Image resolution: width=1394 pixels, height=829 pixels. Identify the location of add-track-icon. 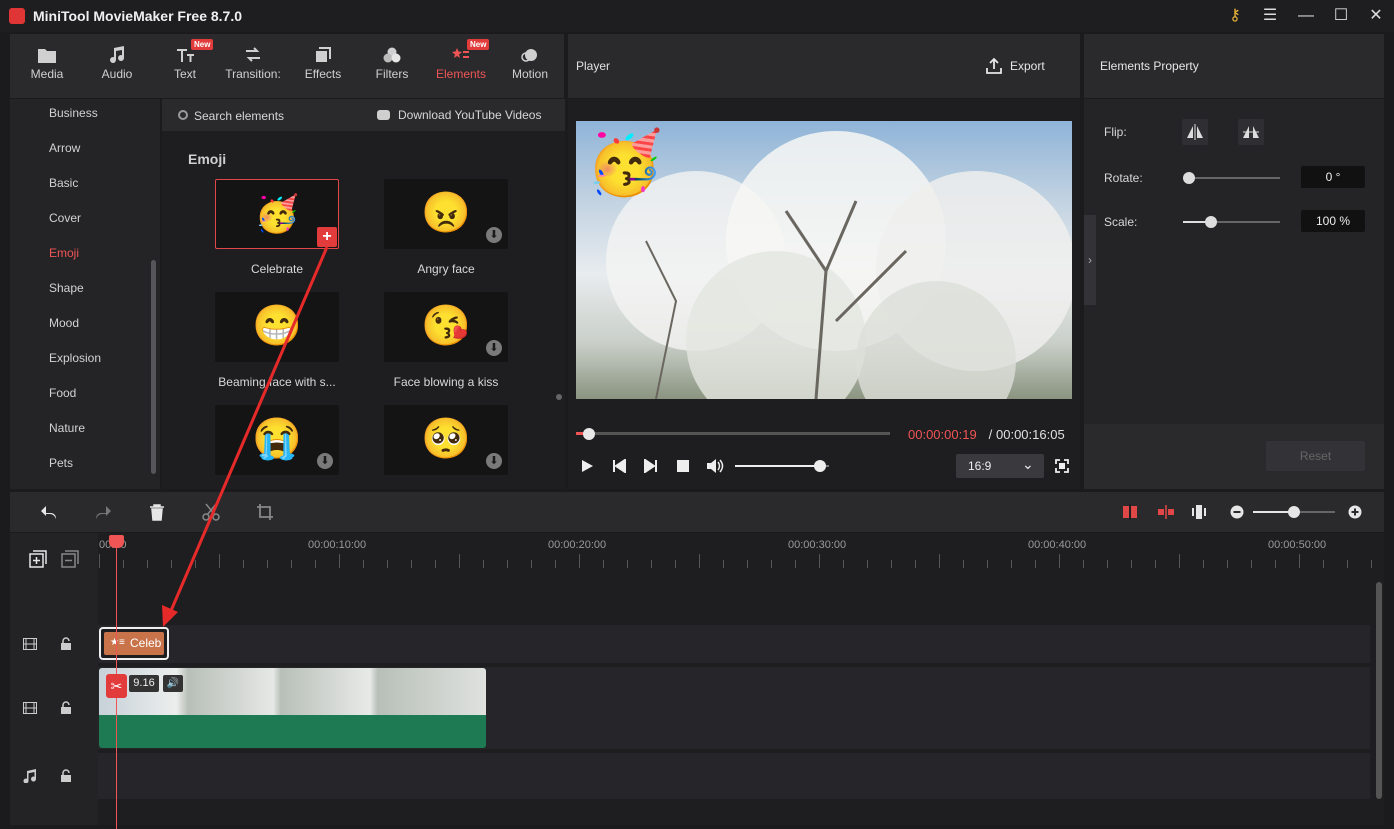
(38, 559).